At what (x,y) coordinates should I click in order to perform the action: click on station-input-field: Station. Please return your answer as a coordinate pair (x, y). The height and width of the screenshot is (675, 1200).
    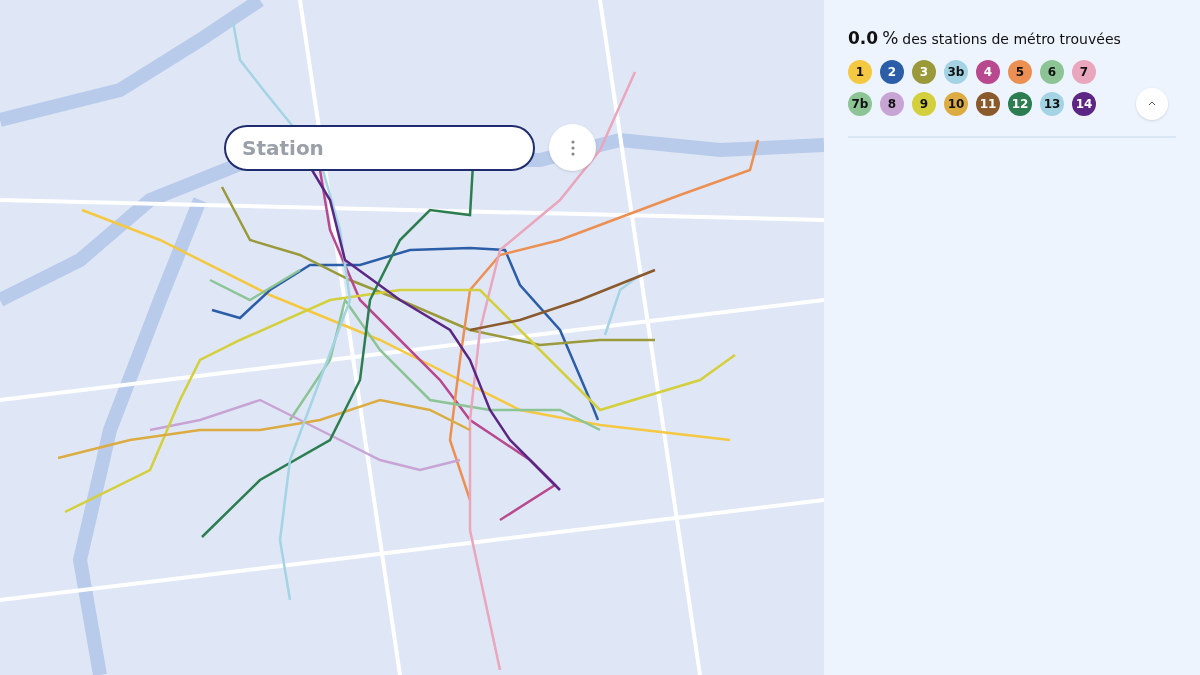
    Looking at the image, I should click on (379, 147).